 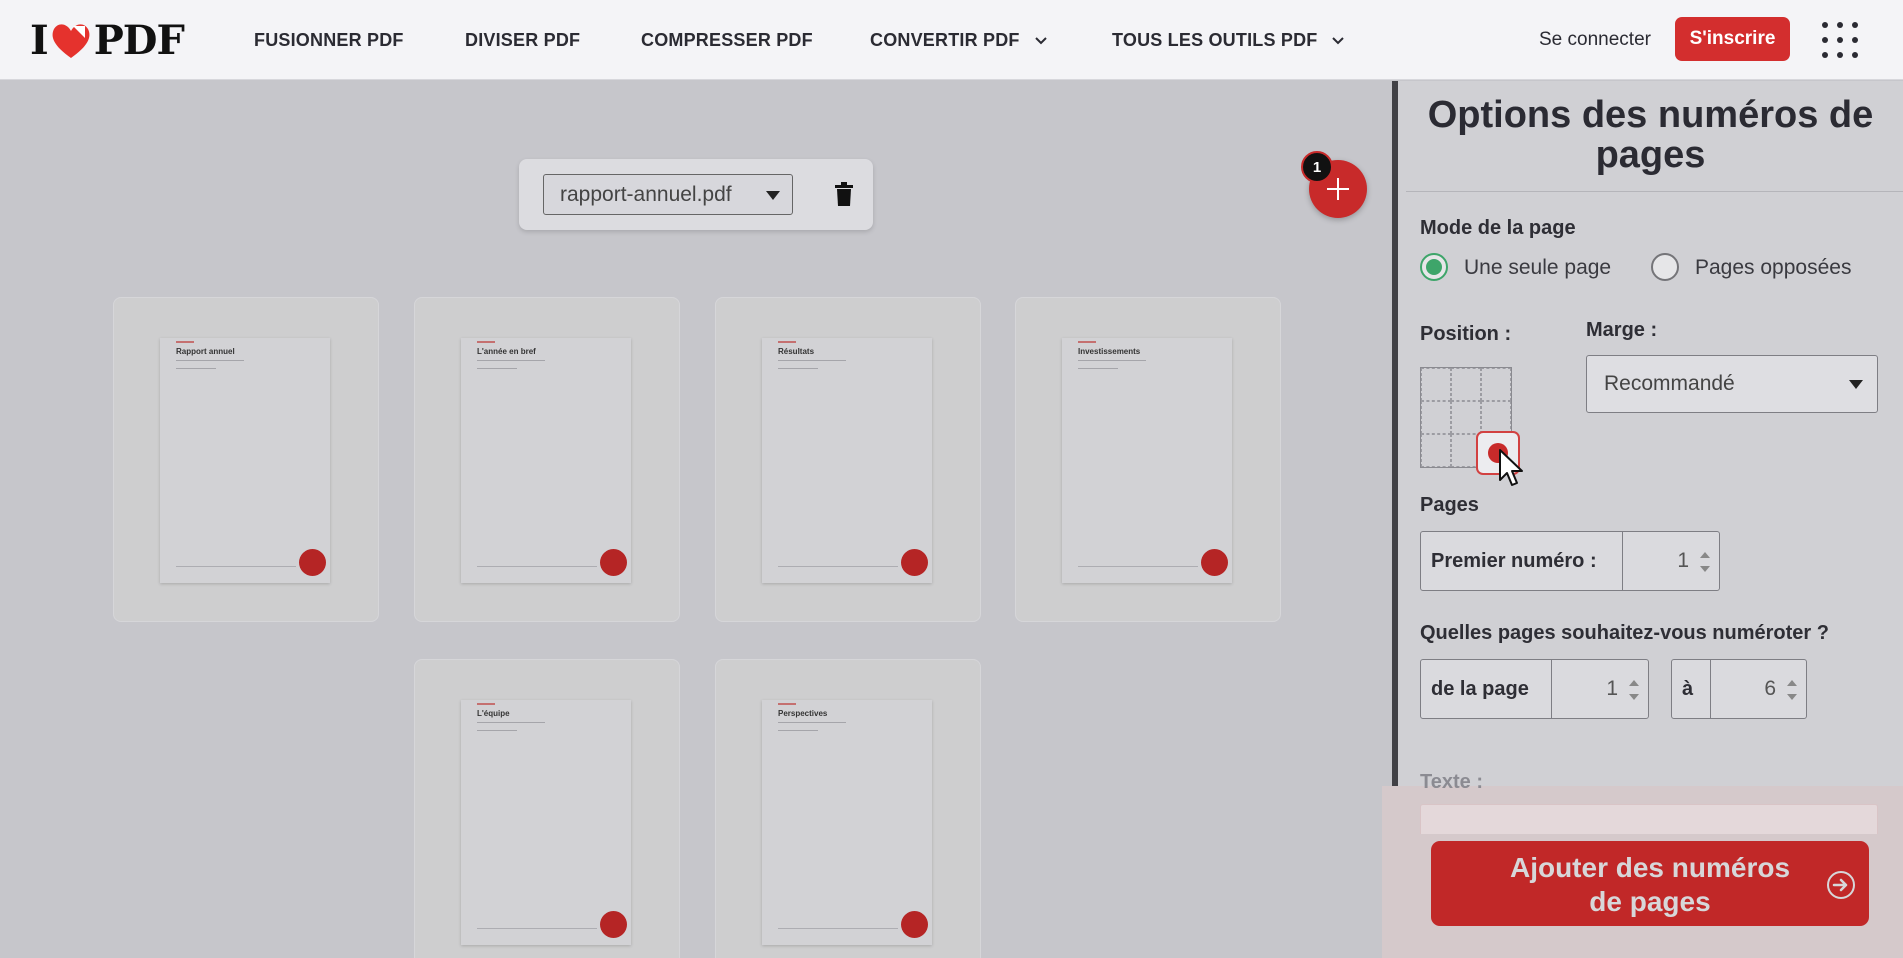 I want to click on file-select: rapport-annuel.pdf, so click(x=668, y=194).